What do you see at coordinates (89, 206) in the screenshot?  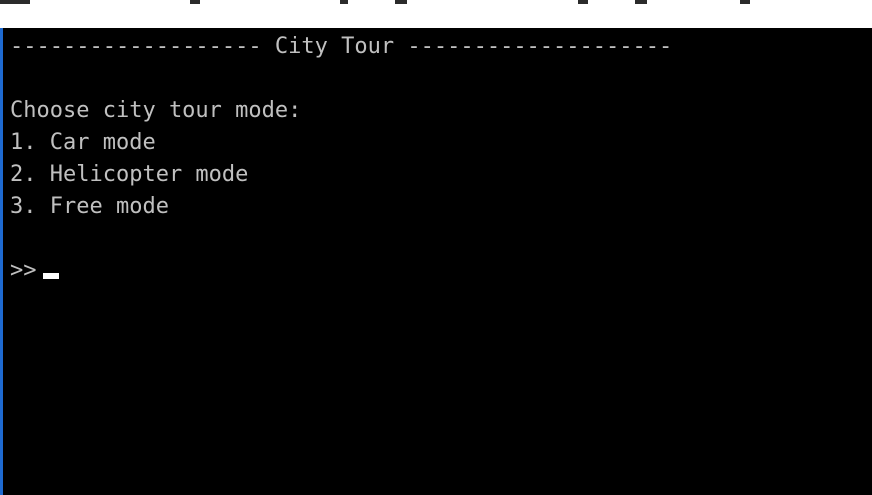 I see `menu-option-free: 3. Free mode` at bounding box center [89, 206].